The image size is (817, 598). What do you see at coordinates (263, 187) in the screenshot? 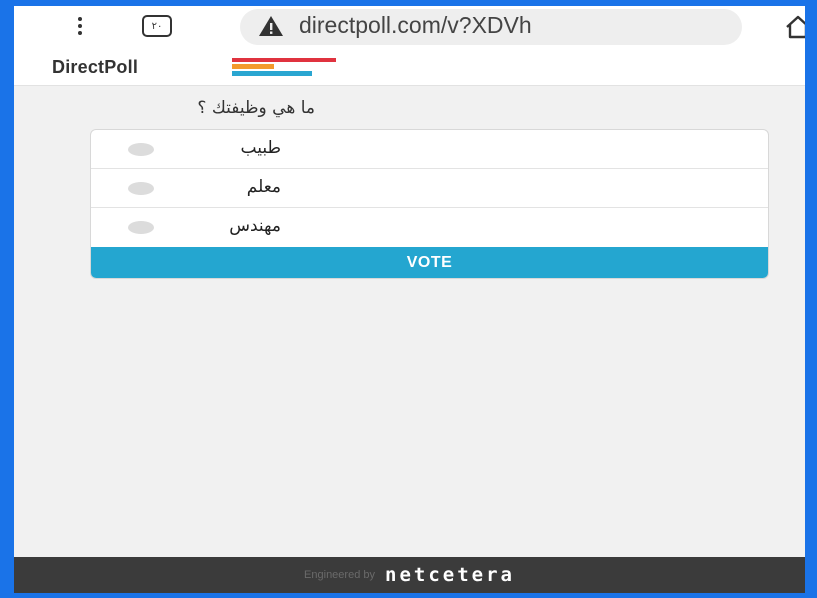
I see `poll-option-label: معلم` at bounding box center [263, 187].